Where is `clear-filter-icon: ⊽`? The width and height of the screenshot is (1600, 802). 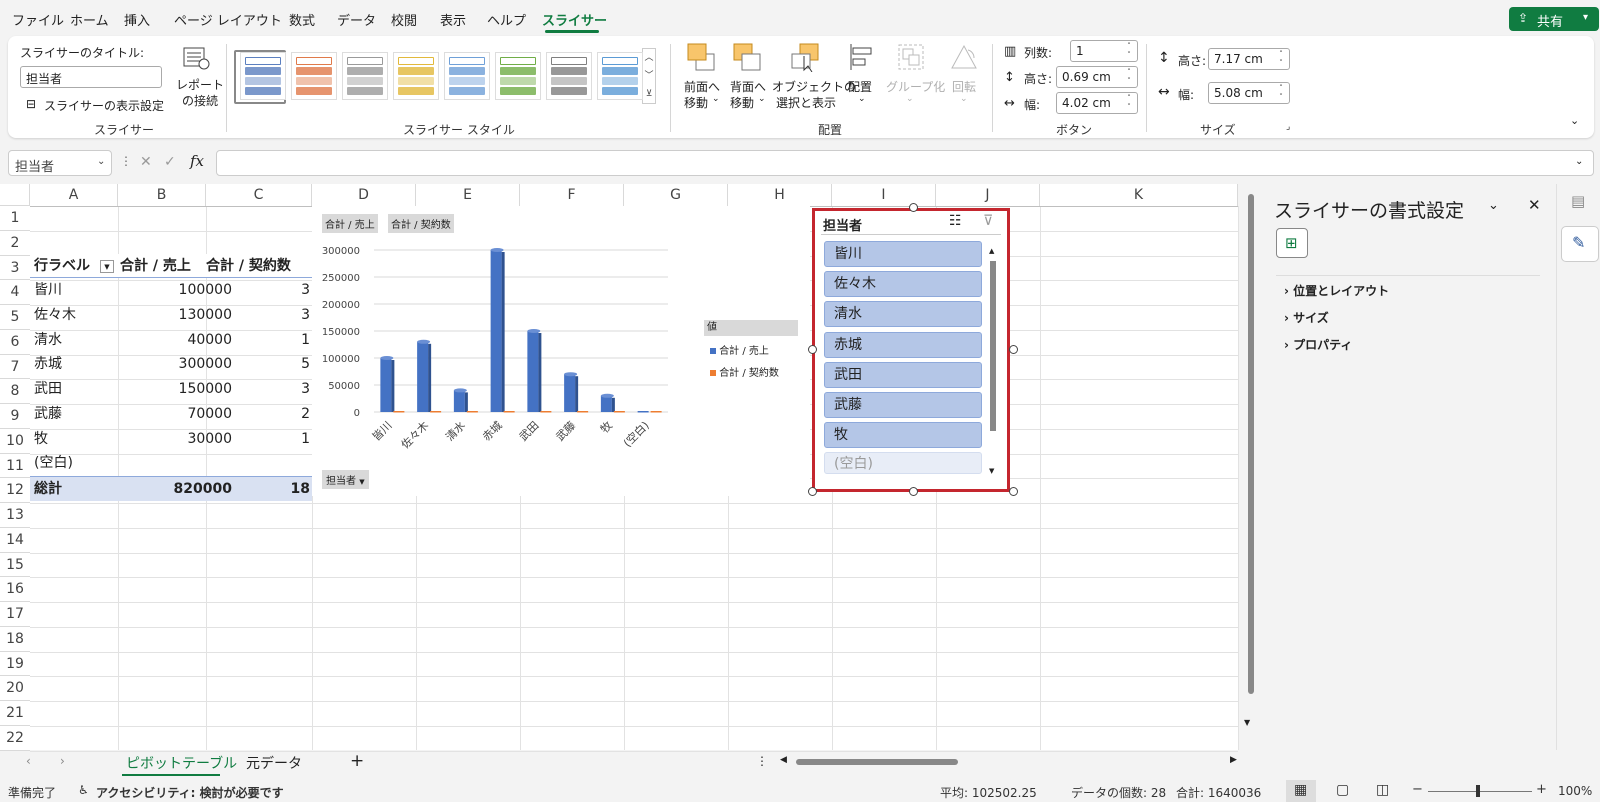 clear-filter-icon: ⊽ is located at coordinates (988, 221).